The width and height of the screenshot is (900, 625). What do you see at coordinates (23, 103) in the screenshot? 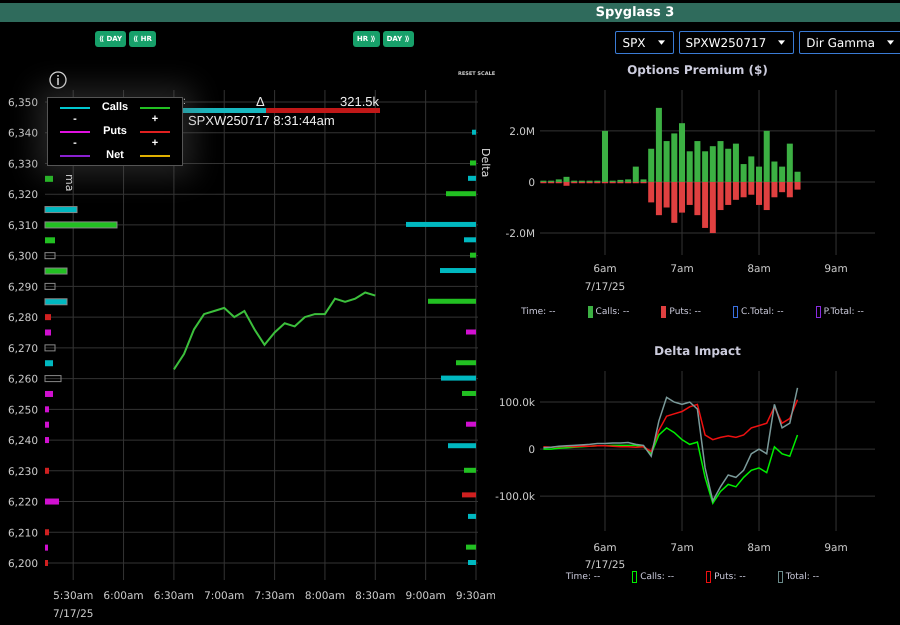
I see `axis-label: 6,350` at bounding box center [23, 103].